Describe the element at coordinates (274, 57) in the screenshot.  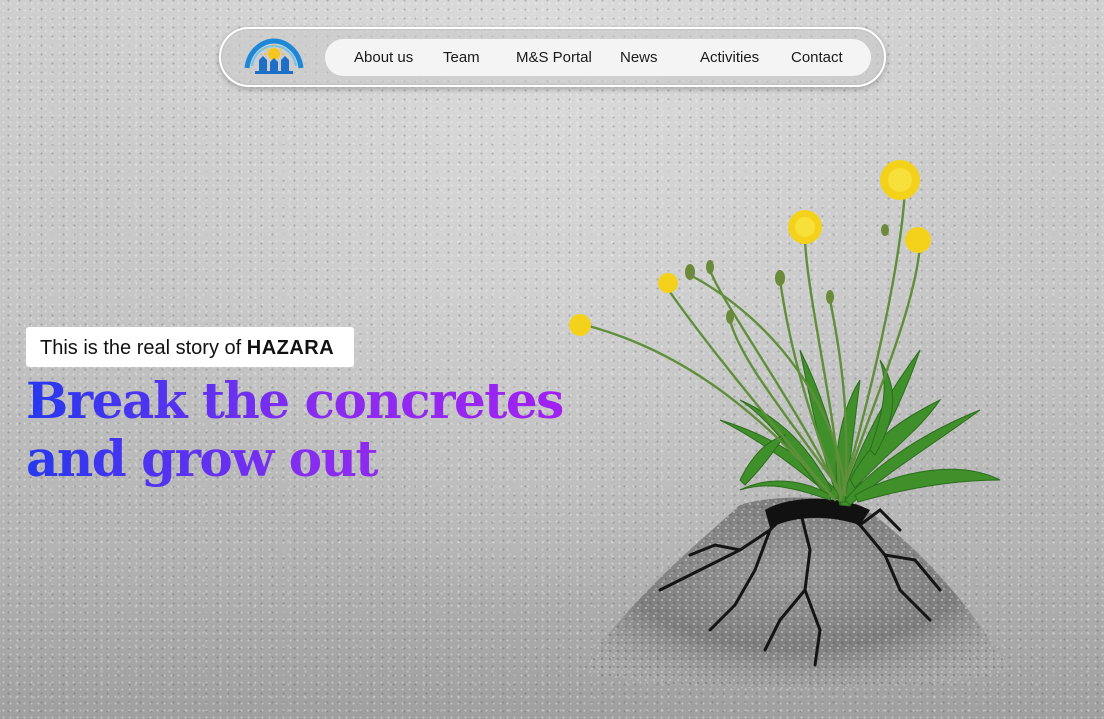
I see `organization-logo-icon` at that location.